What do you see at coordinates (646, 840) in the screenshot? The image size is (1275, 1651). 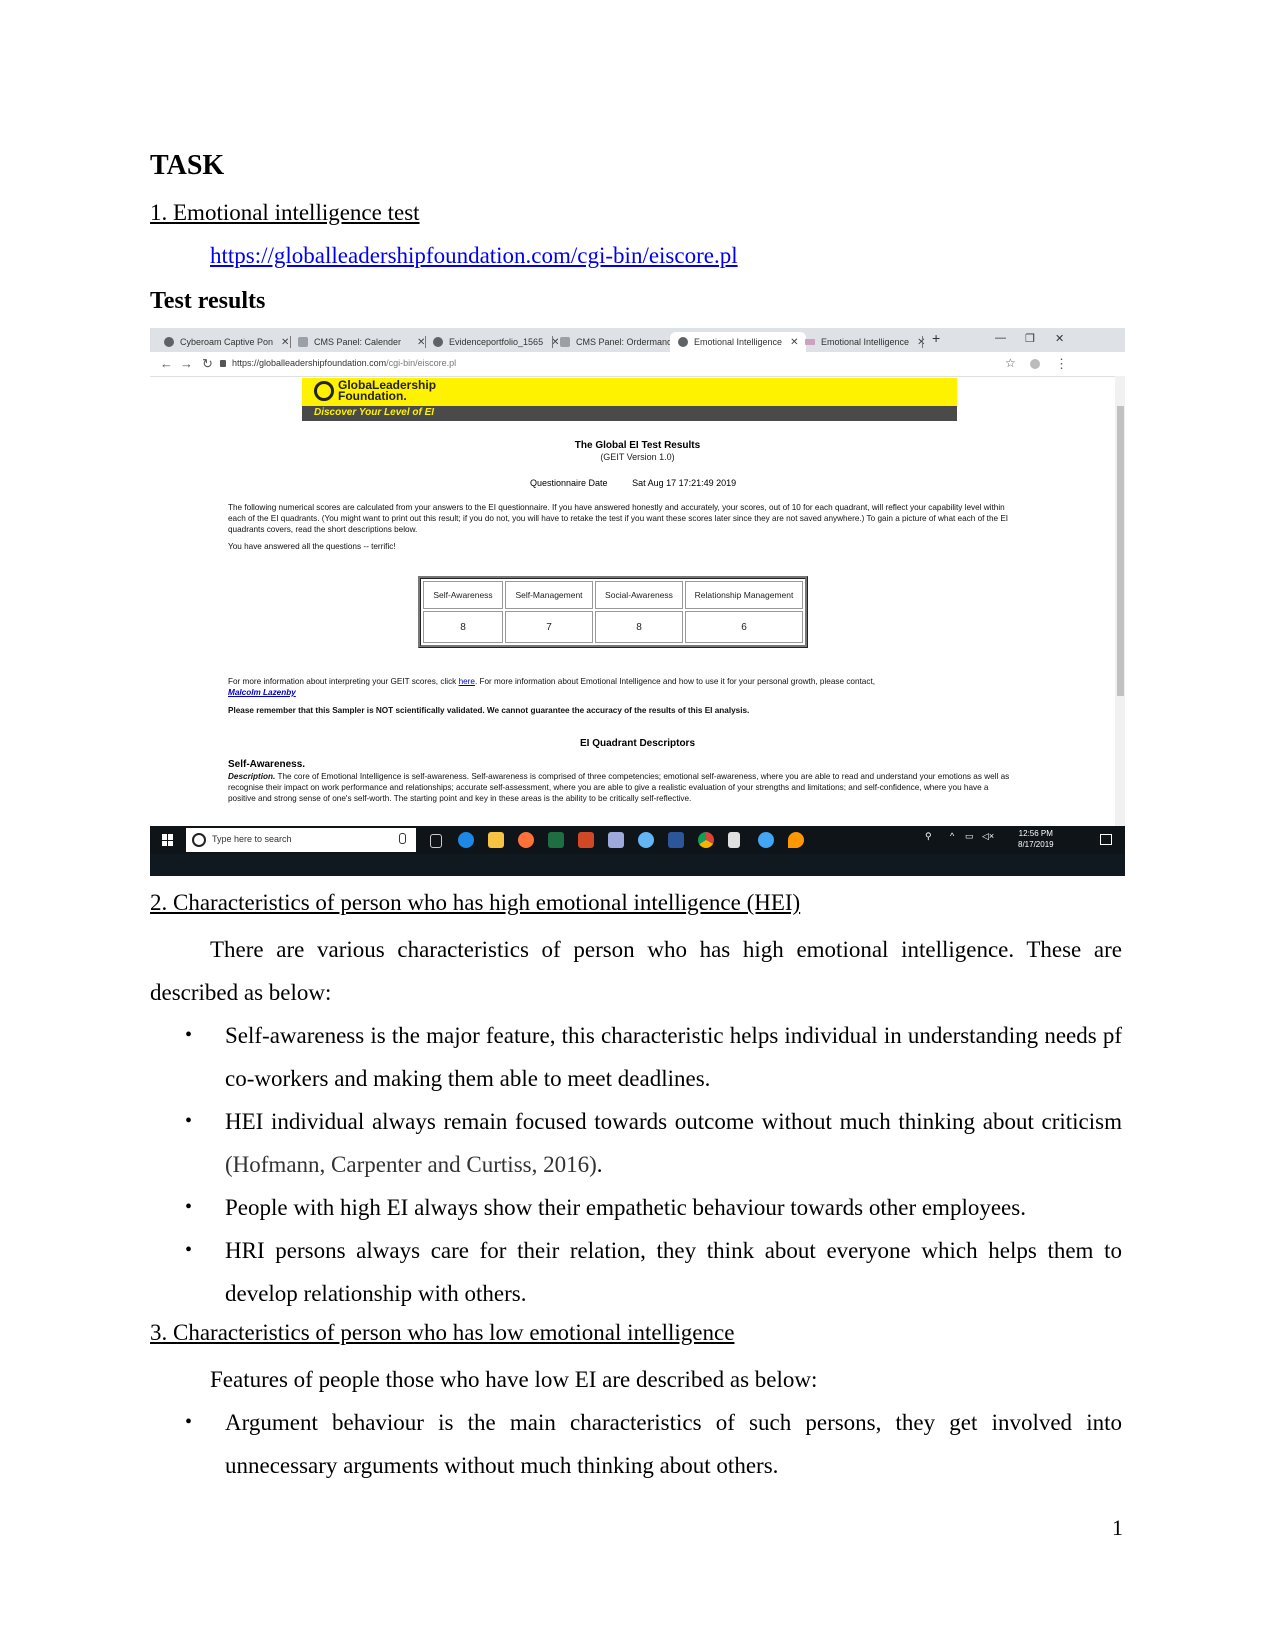 I see `globe-app-icon` at bounding box center [646, 840].